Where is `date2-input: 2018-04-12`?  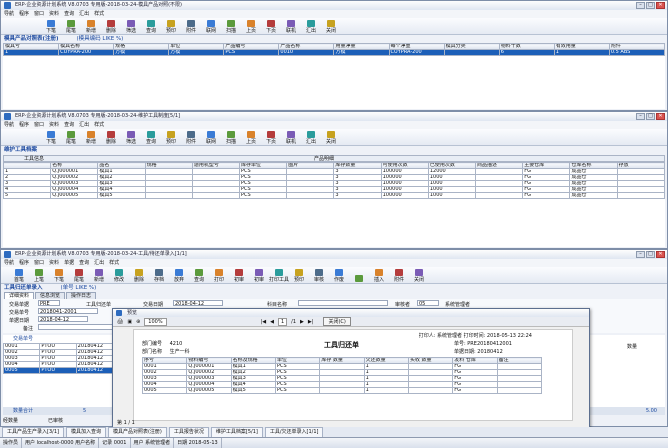 date2-input: 2018-04-12 is located at coordinates (63, 319).